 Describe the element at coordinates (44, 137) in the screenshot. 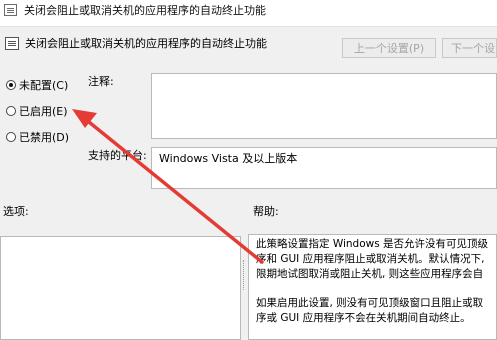

I see `radio-label: 已禁用(D)` at that location.